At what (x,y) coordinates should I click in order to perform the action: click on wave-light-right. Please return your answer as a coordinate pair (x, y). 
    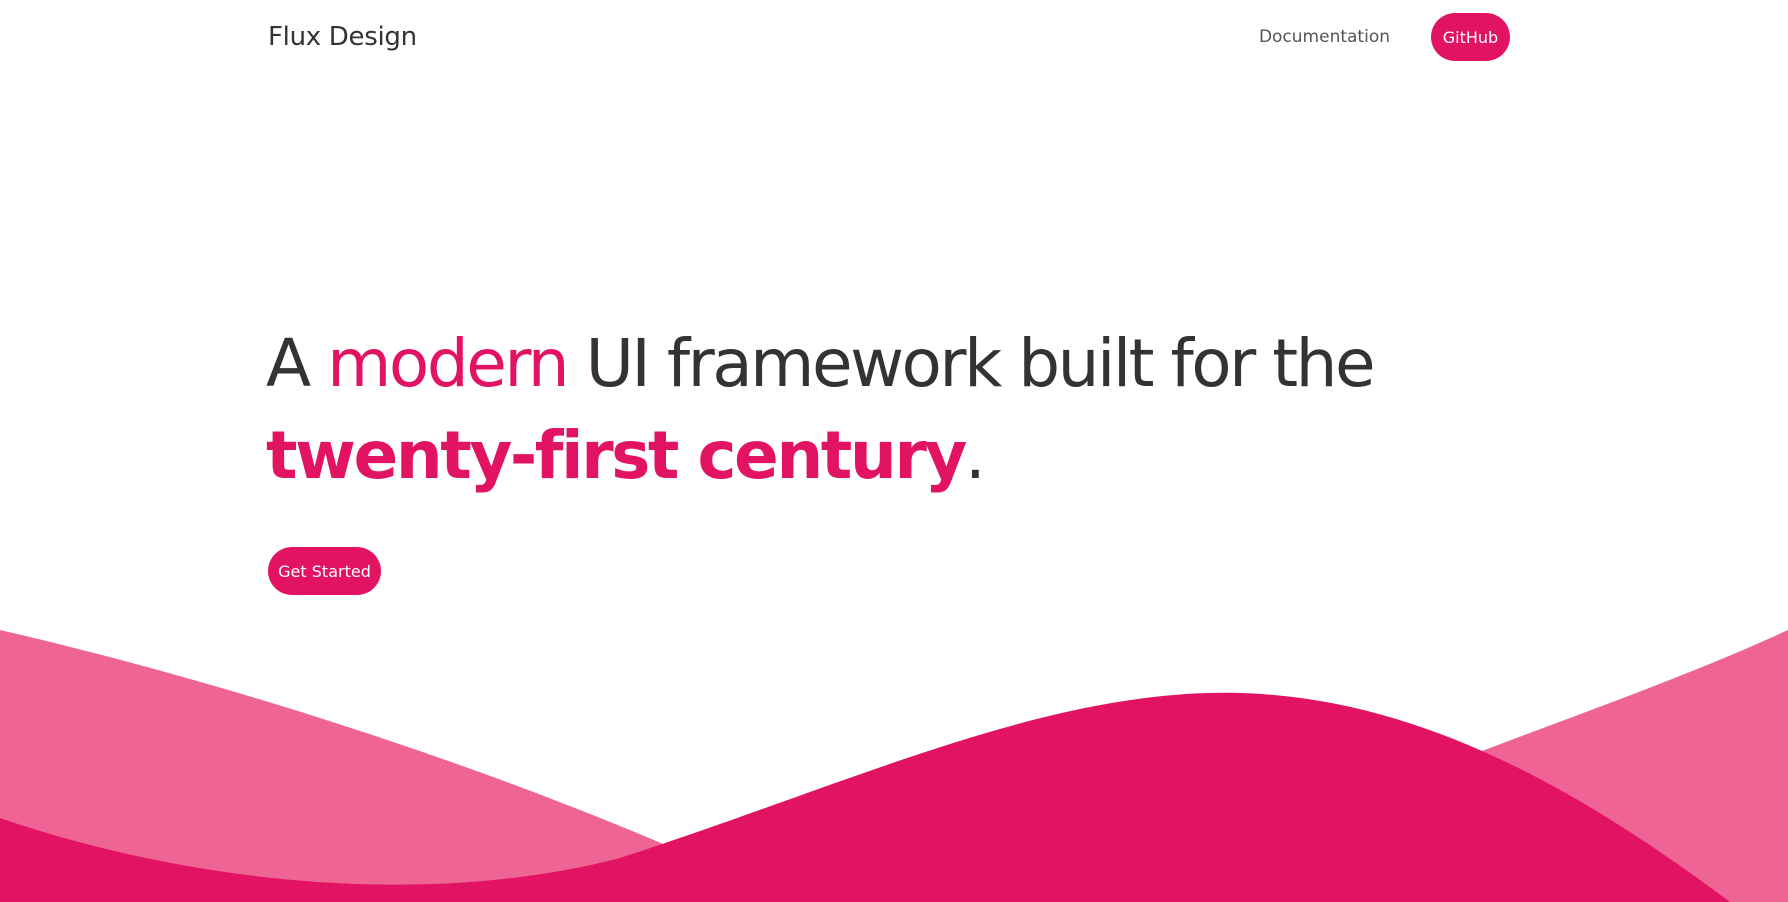
    Looking at the image, I should click on (1584, 766).